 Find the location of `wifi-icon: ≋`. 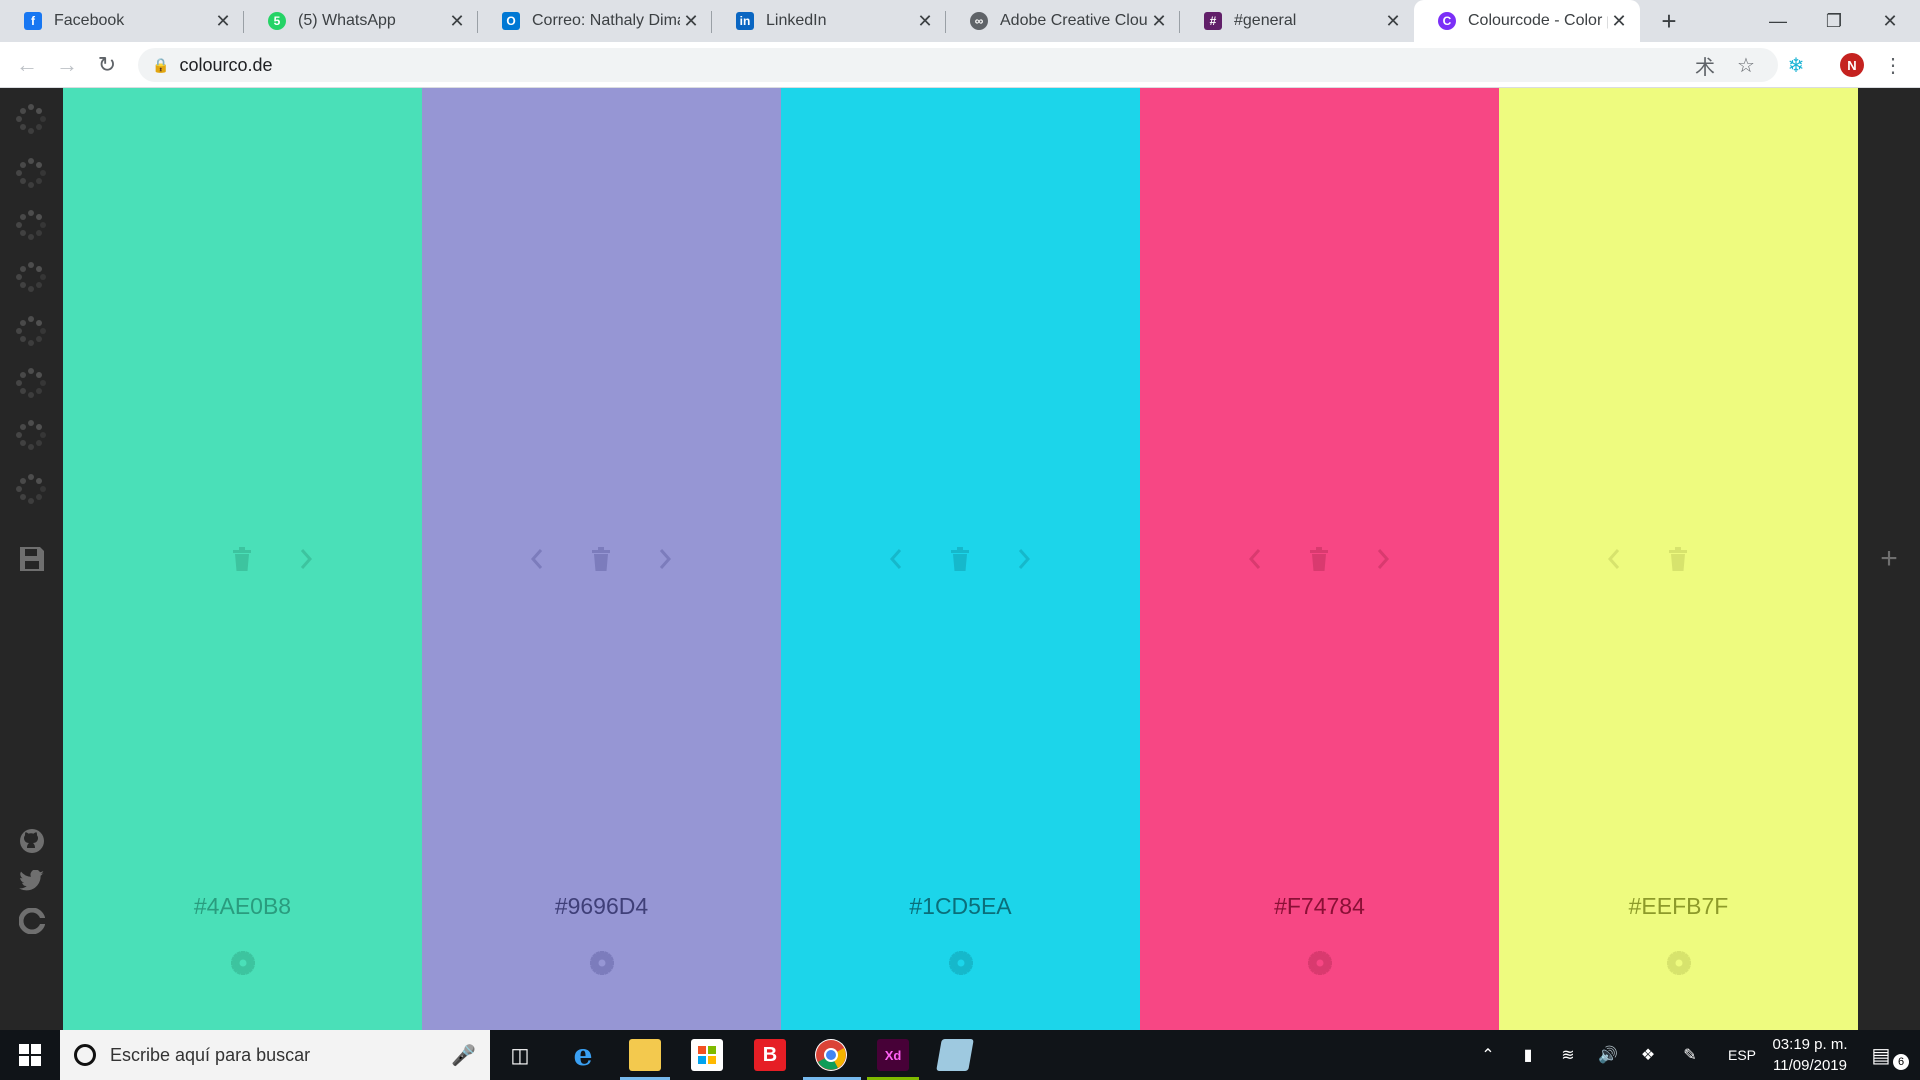

wifi-icon: ≋ is located at coordinates (1568, 1055).